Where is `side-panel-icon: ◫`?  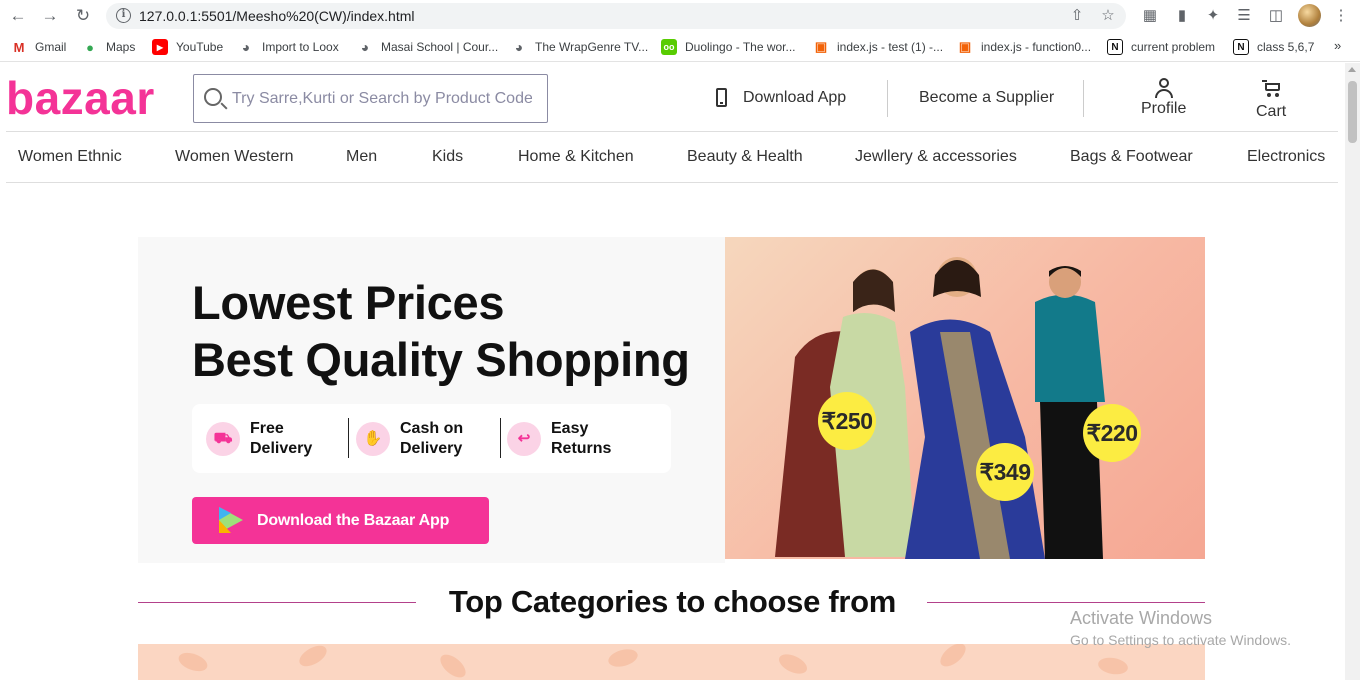 side-panel-icon: ◫ is located at coordinates (1276, 16).